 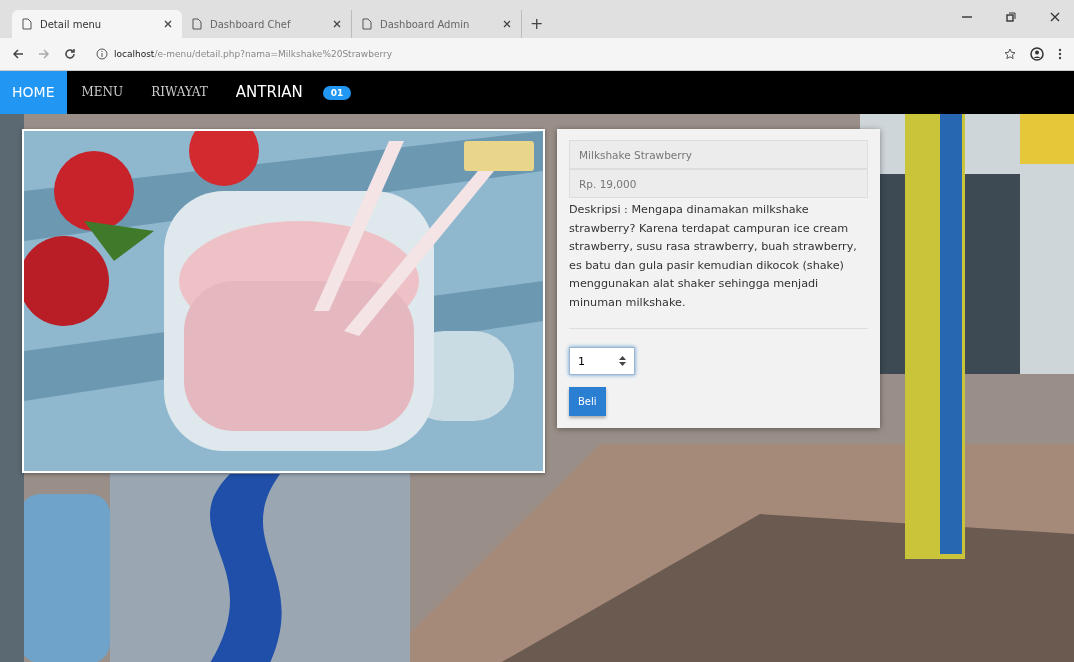 What do you see at coordinates (102, 54) in the screenshot?
I see `info-icon` at bounding box center [102, 54].